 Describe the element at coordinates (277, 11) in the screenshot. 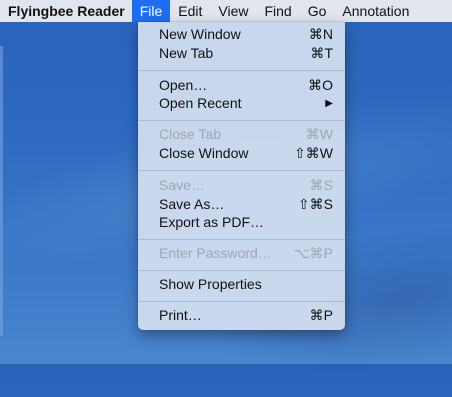

I see `menubar-find: Find` at that location.